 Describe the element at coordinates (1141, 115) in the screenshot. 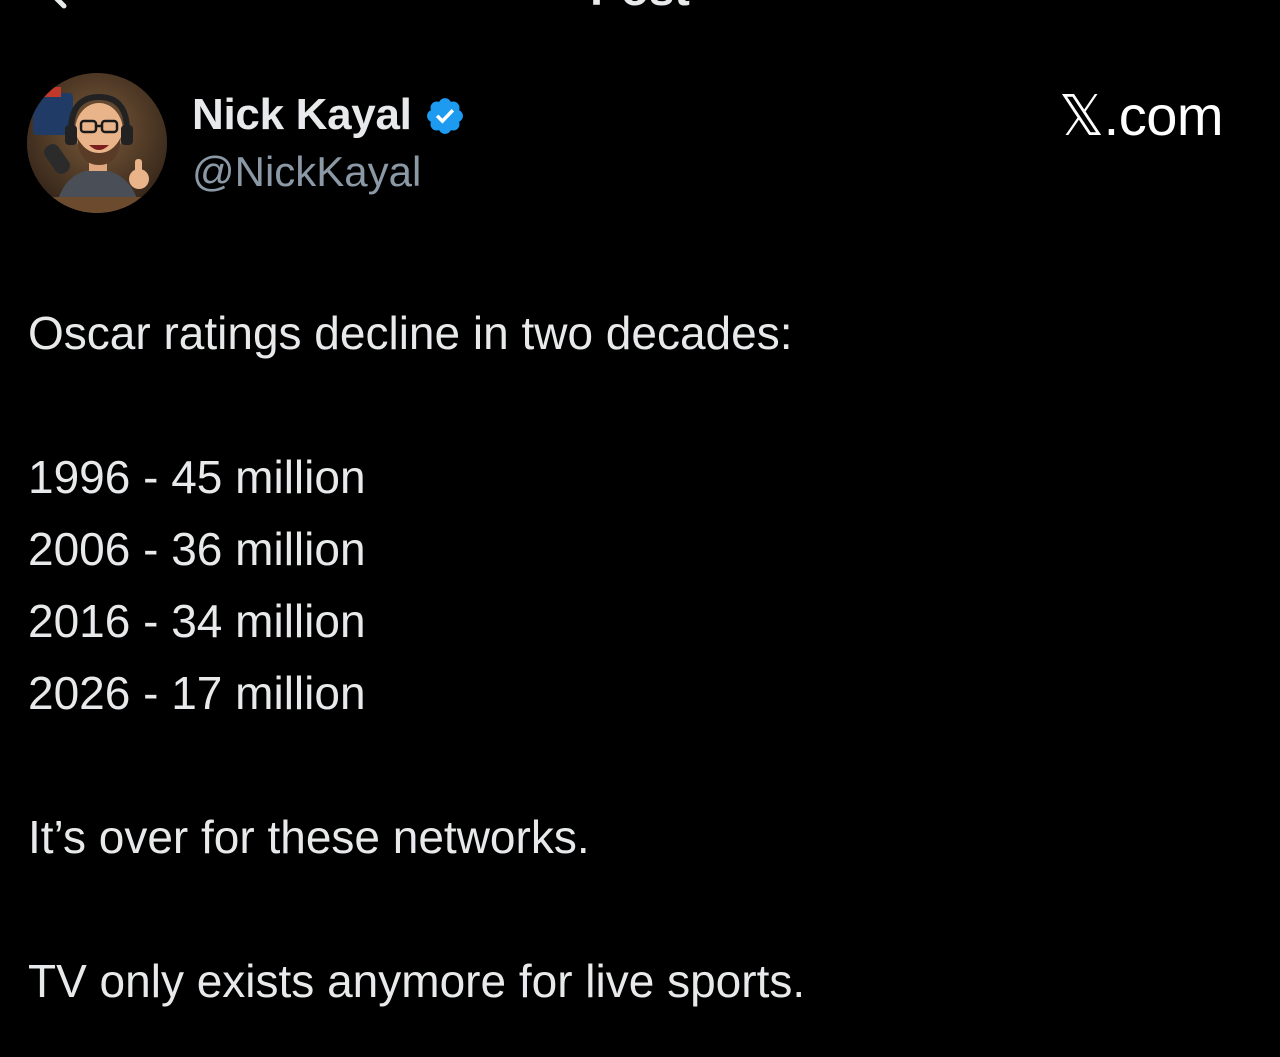

I see `source-watermark: 𝕏.com` at that location.